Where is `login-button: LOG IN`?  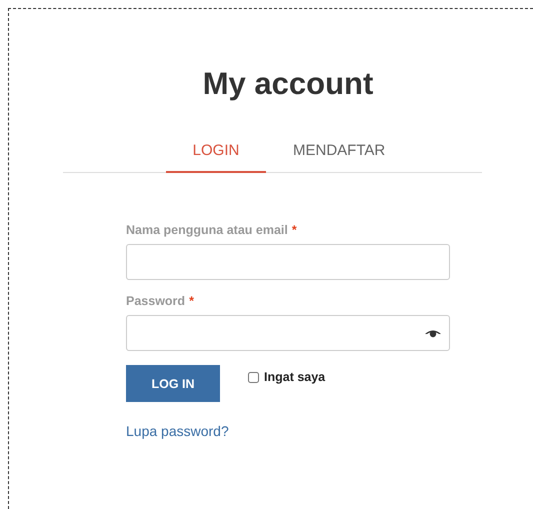 login-button: LOG IN is located at coordinates (173, 383).